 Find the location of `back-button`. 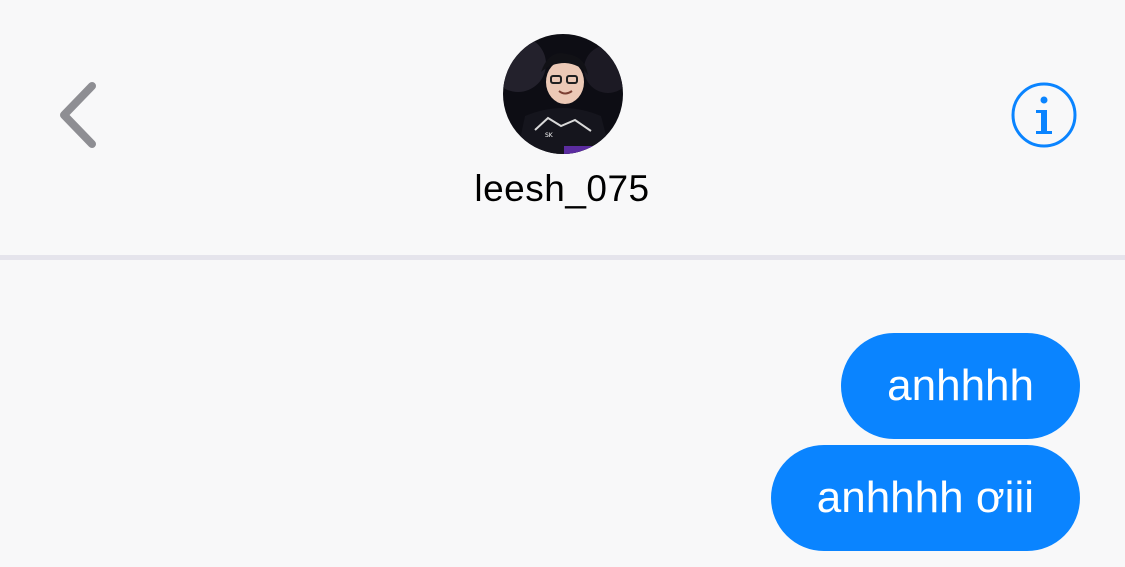

back-button is located at coordinates (79, 115).